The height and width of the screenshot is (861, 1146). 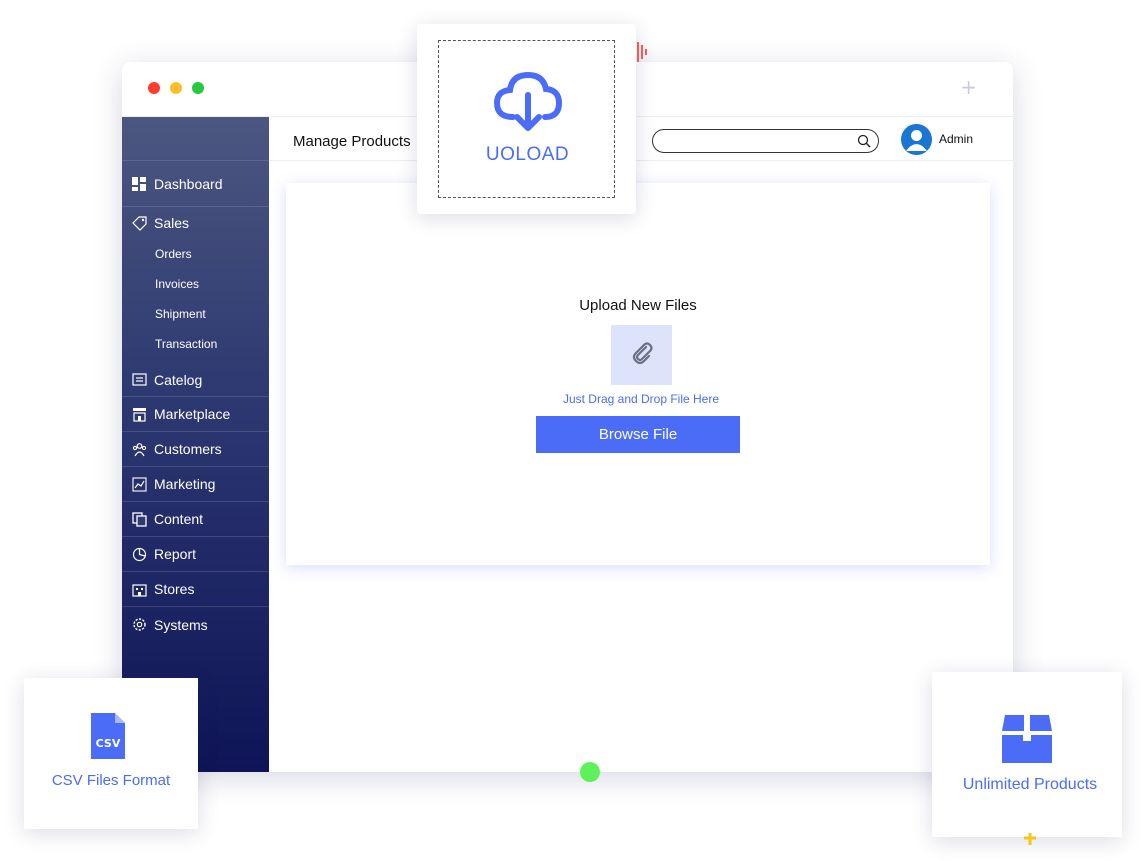 What do you see at coordinates (174, 589) in the screenshot?
I see `sidebar-item-label: Stores` at bounding box center [174, 589].